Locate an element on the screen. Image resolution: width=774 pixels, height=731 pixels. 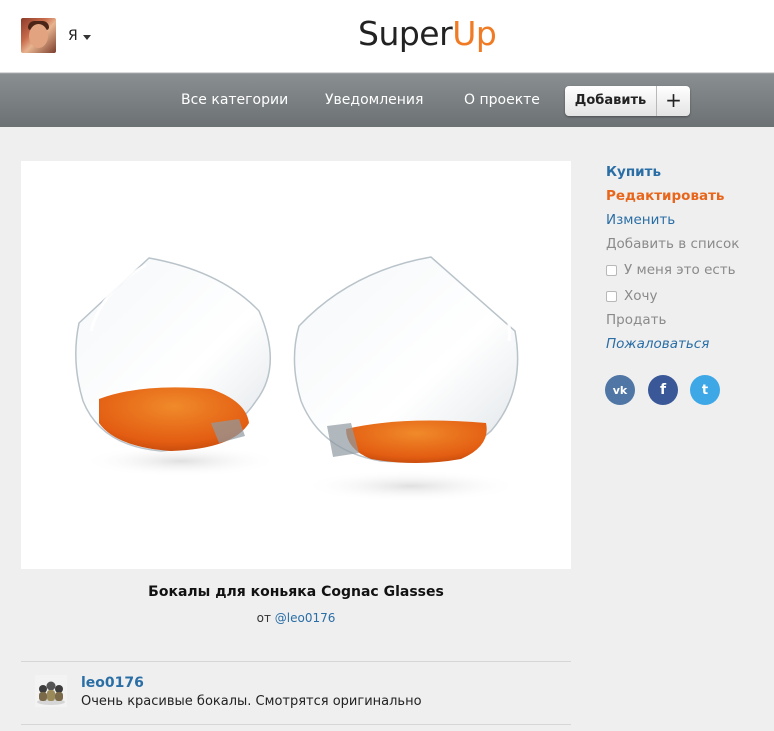
twitter-share-icon: t is located at coordinates (705, 390).